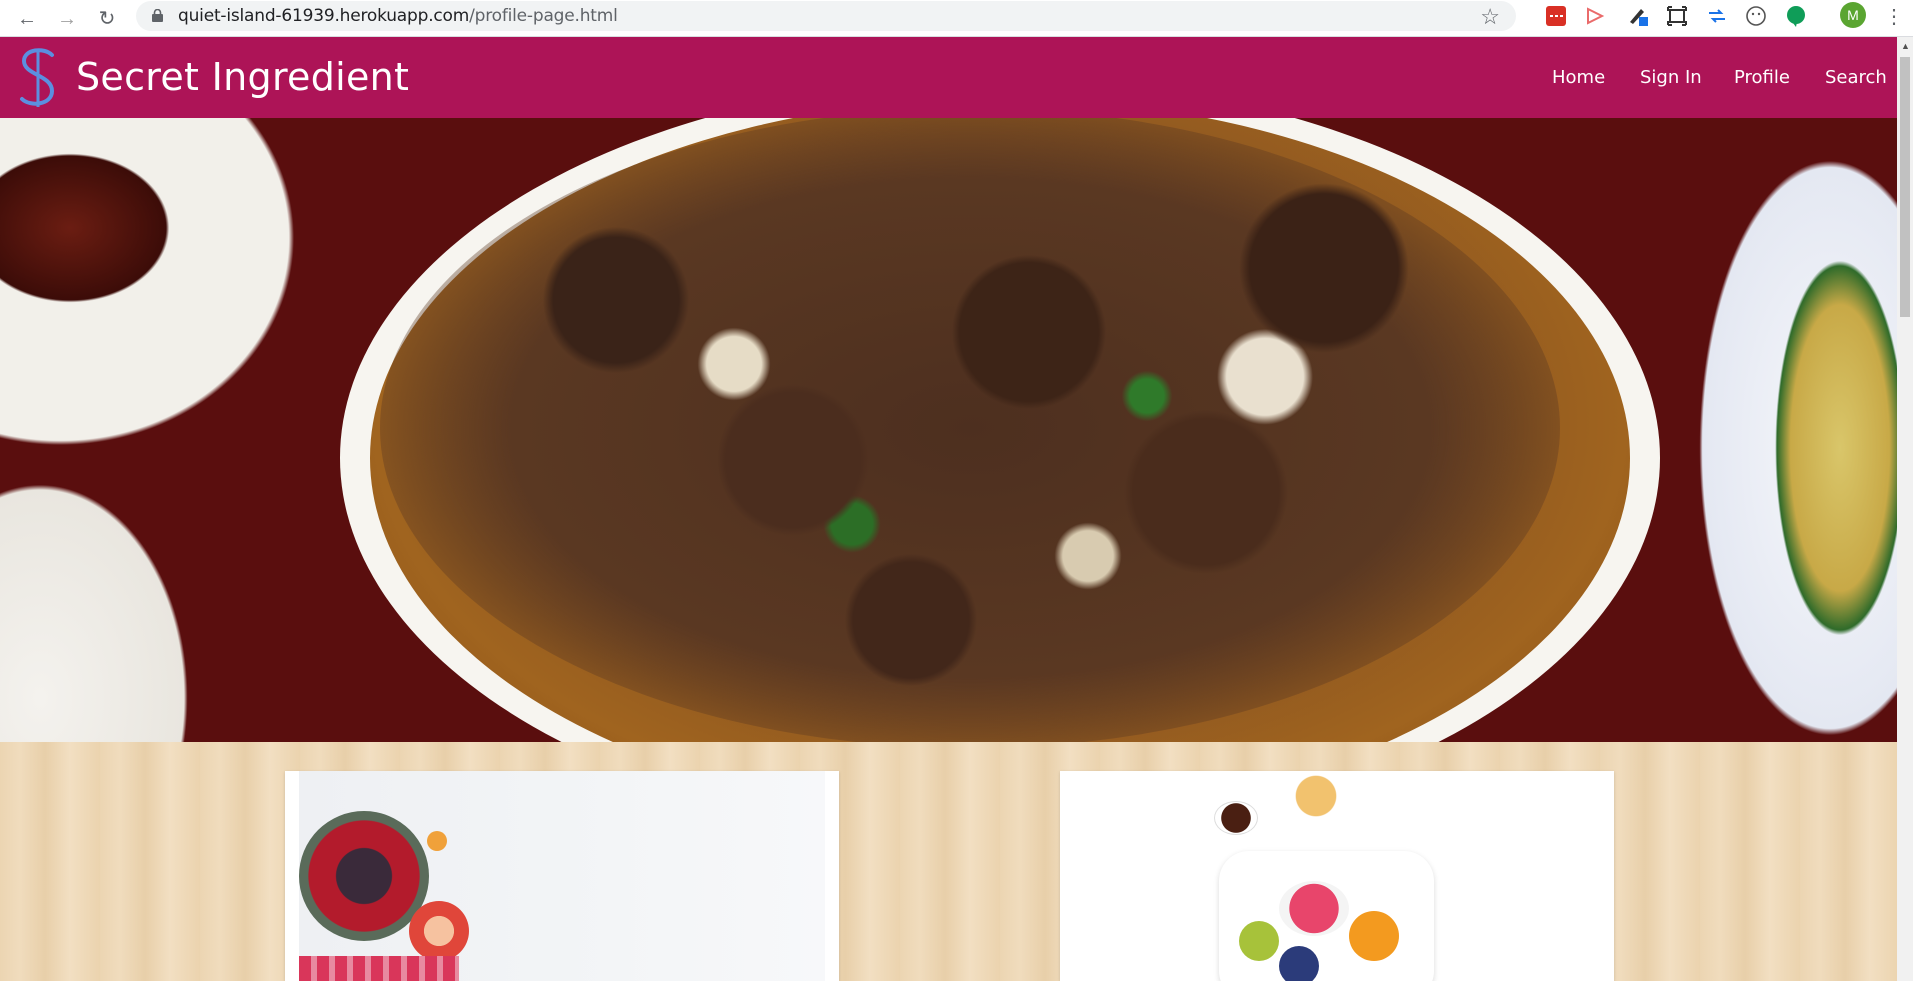 This screenshot has height=981, width=1913. Describe the element at coordinates (1905, 509) in the screenshot. I see `page-scrollbar: ▲` at that location.